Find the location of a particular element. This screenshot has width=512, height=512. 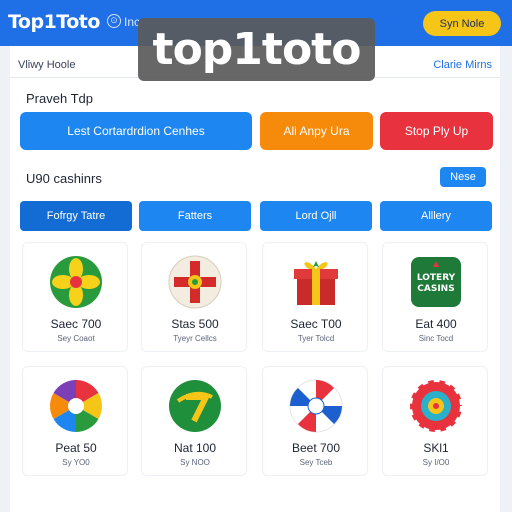

game-card: Stas 500 Tyeyr Cellcs is located at coordinates (194, 297).